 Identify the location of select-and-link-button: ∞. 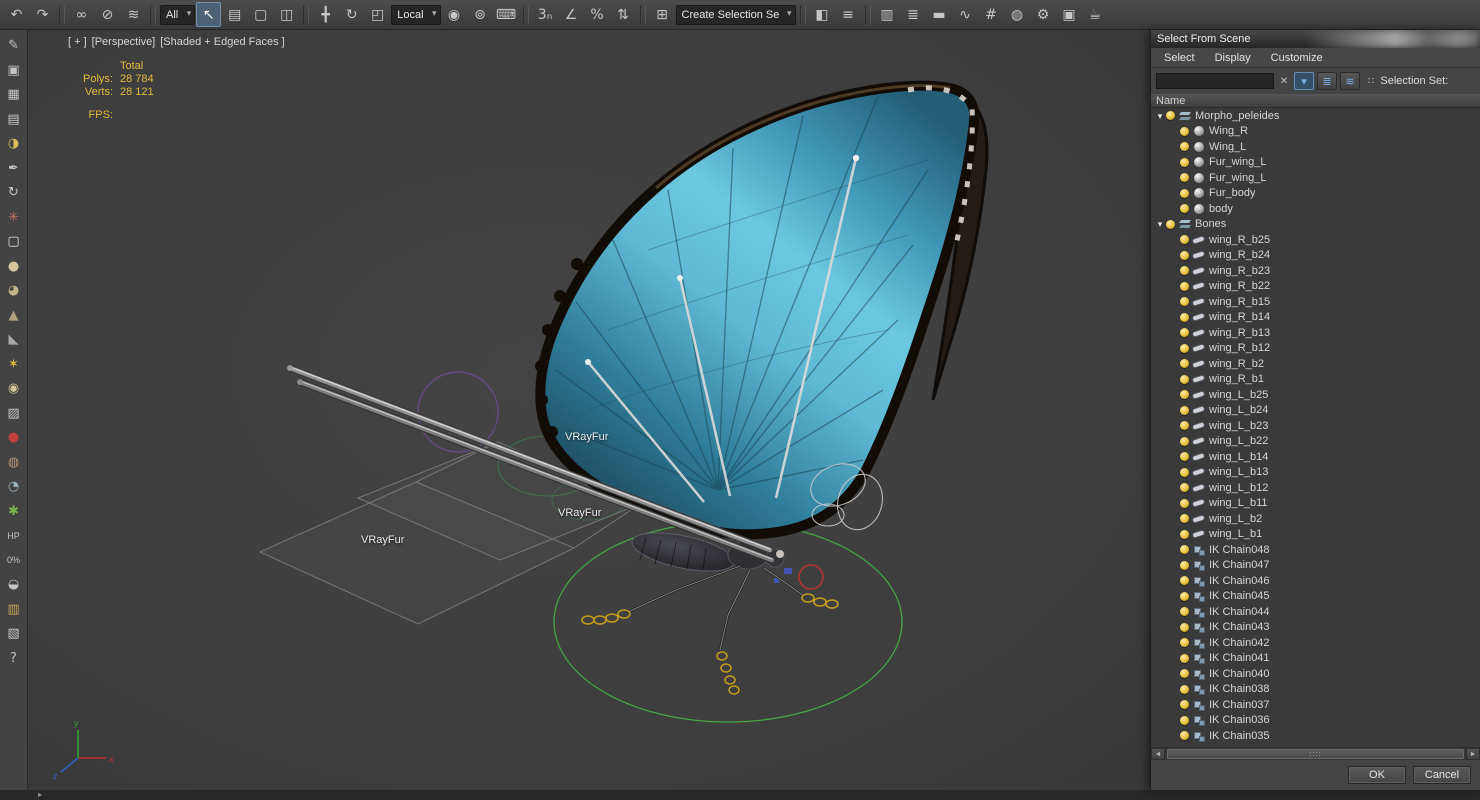
(81, 14).